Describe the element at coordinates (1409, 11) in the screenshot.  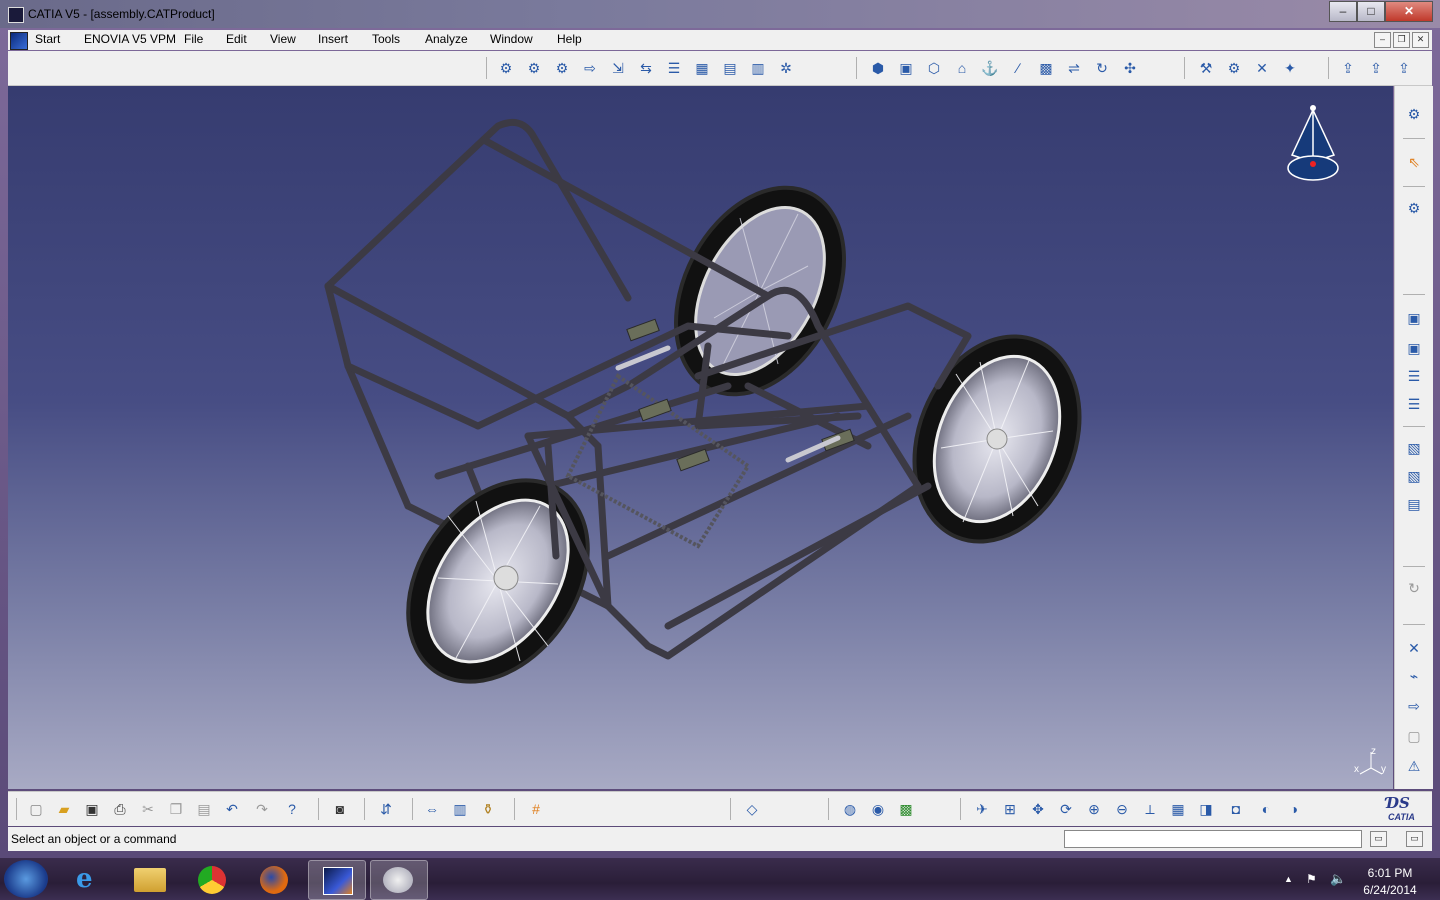
I see `close-button: ✕` at that location.